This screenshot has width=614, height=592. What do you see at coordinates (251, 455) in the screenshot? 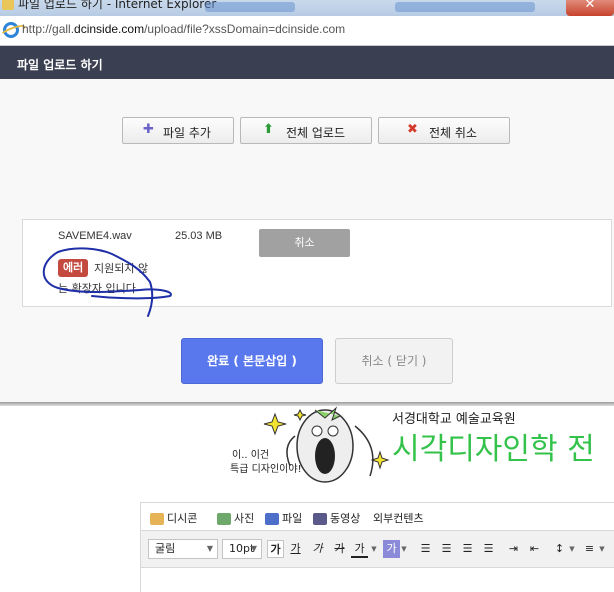
I see `cartoon-caption: 이.. 이건` at bounding box center [251, 455].